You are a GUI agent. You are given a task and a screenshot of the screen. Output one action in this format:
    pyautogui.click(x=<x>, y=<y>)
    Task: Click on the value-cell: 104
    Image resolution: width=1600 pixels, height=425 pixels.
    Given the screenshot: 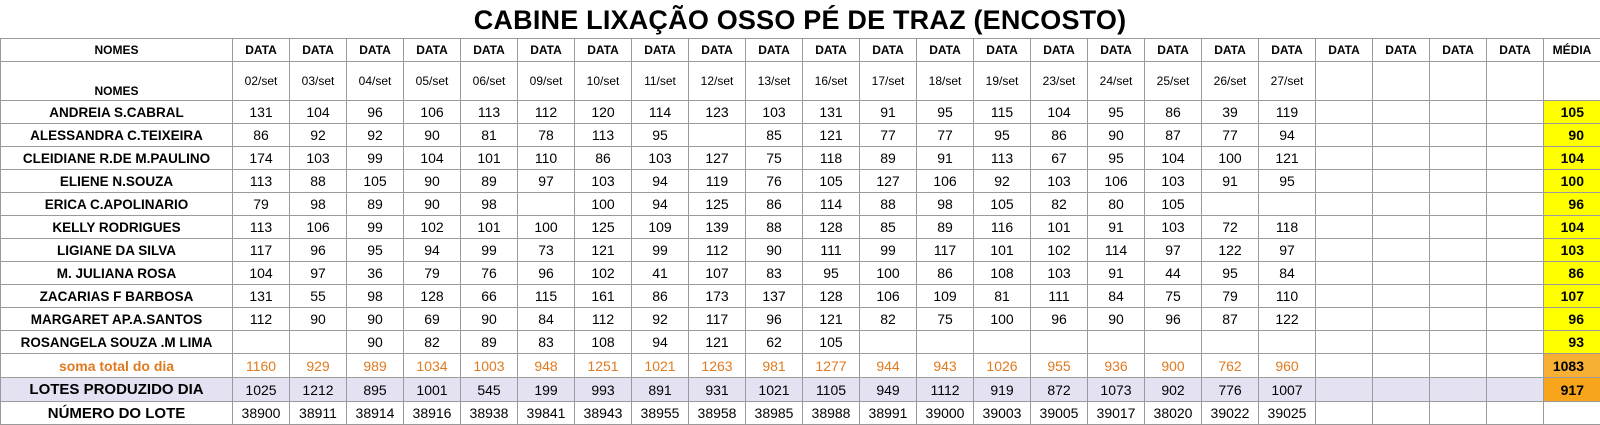 What is the action you would take?
    pyautogui.click(x=432, y=158)
    